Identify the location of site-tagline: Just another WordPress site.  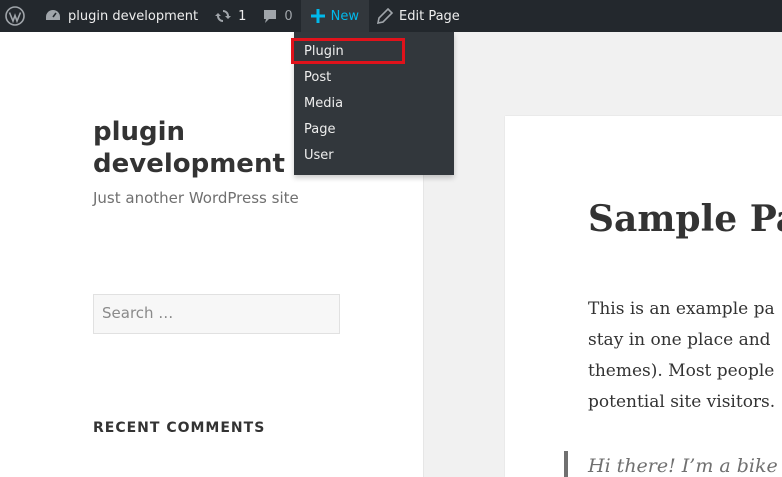
(196, 198).